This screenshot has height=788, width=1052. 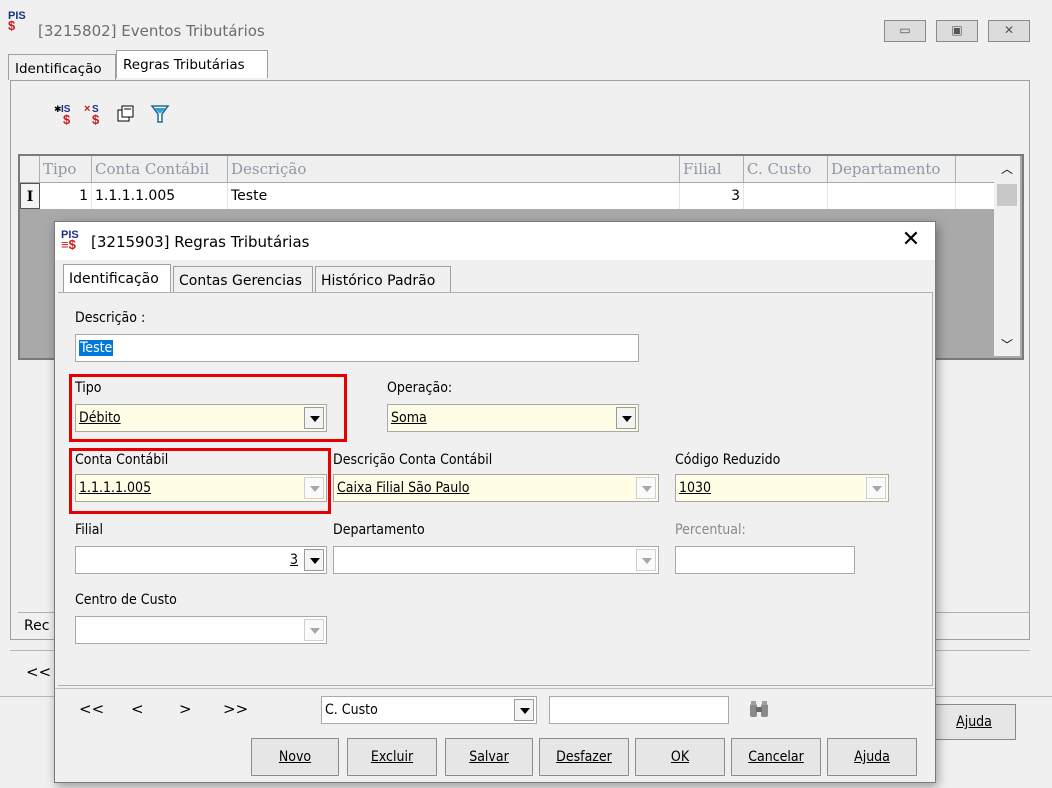 I want to click on desfazer-label: Desfazer, so click(x=584, y=757).